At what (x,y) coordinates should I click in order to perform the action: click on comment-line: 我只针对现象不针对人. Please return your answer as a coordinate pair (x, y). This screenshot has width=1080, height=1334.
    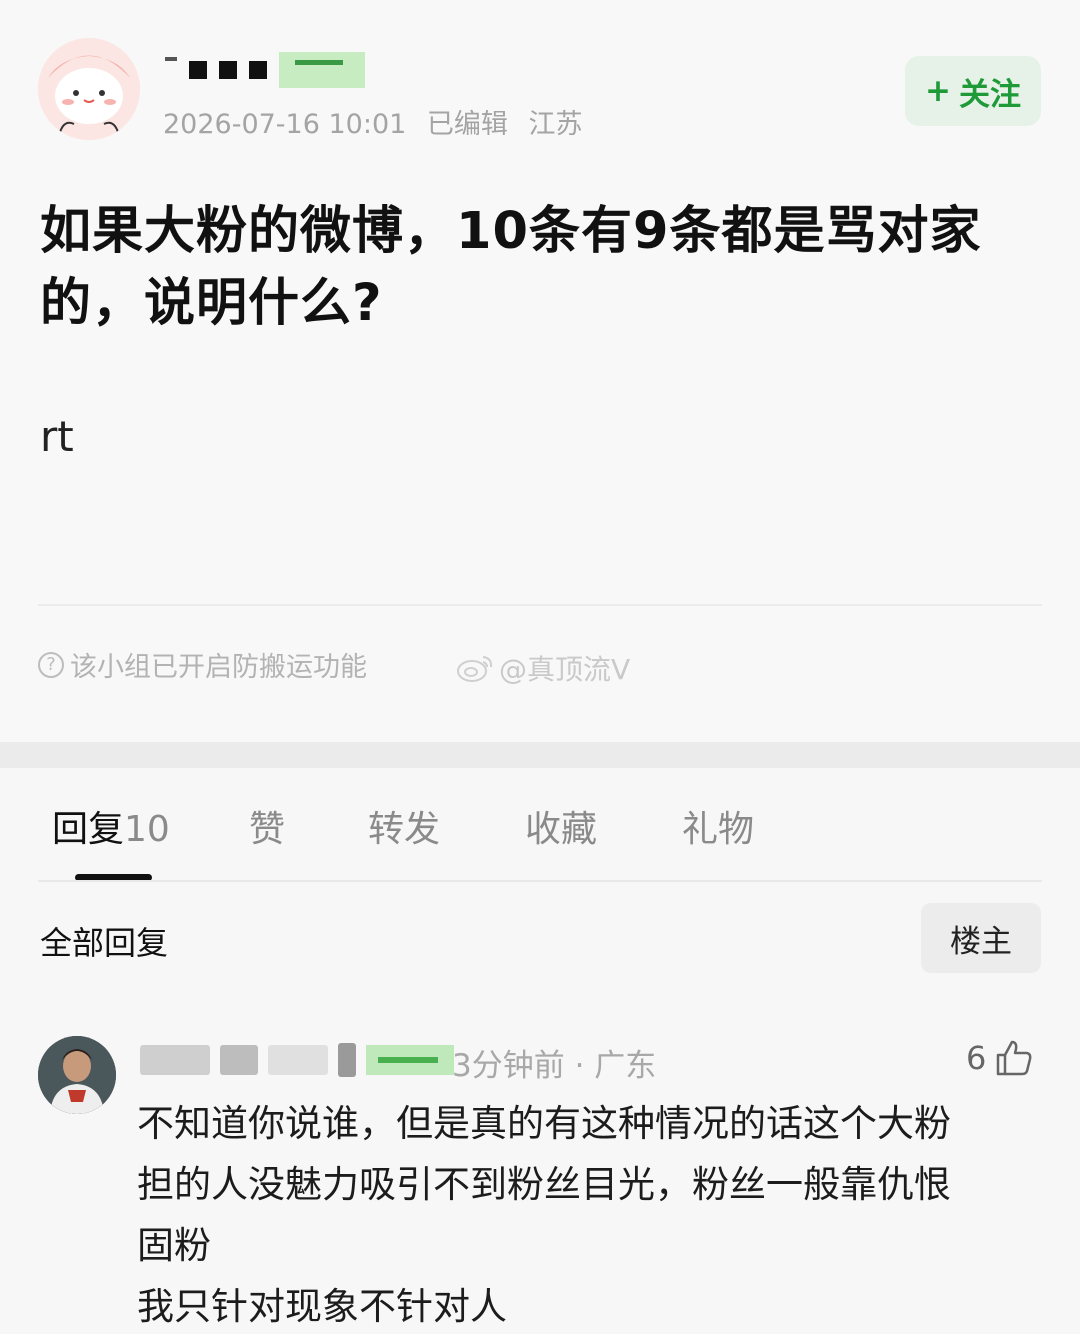
    Looking at the image, I should click on (322, 1306).